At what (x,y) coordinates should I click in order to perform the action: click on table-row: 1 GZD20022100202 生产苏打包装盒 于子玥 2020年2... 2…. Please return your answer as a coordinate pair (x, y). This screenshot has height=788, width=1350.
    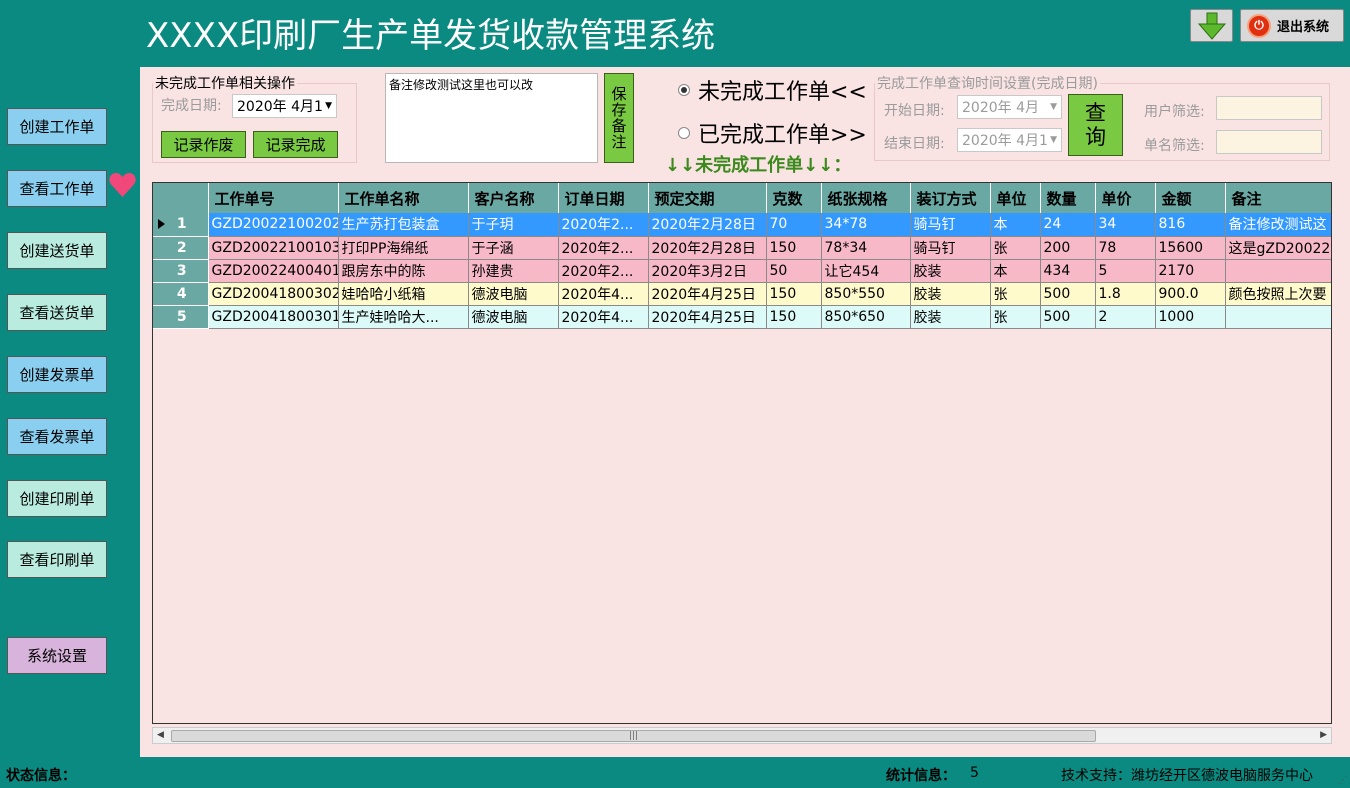
    Looking at the image, I should click on (742, 225).